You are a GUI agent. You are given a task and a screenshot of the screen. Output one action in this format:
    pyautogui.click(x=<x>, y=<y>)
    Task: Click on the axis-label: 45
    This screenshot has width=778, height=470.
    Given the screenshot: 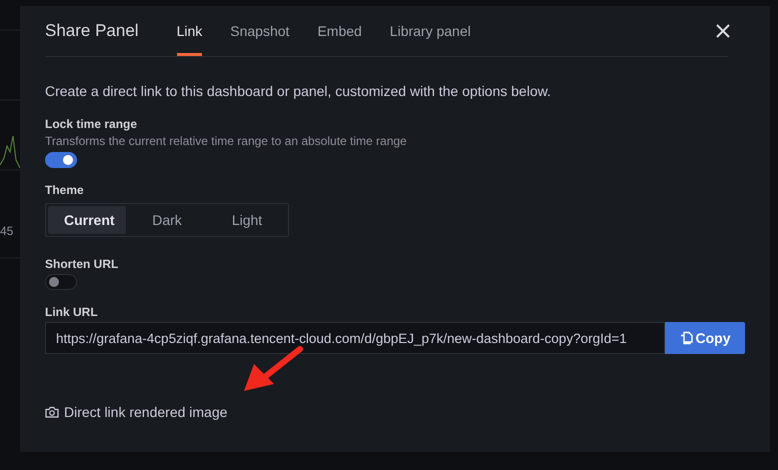 What is the action you would take?
    pyautogui.click(x=7, y=231)
    